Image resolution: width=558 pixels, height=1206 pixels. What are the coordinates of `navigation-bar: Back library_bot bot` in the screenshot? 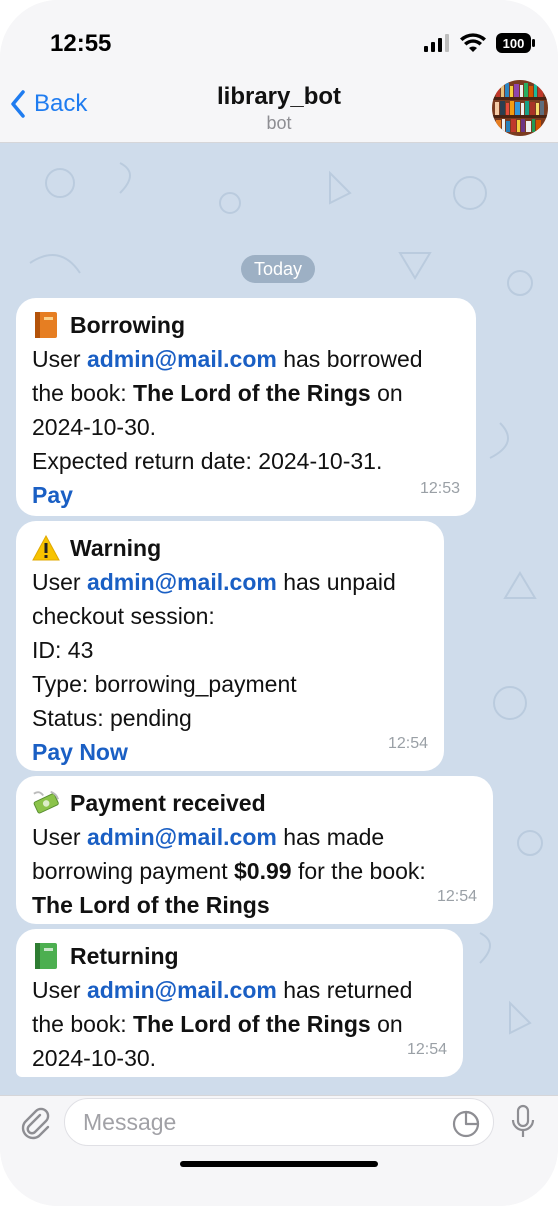 It's located at (279, 111).